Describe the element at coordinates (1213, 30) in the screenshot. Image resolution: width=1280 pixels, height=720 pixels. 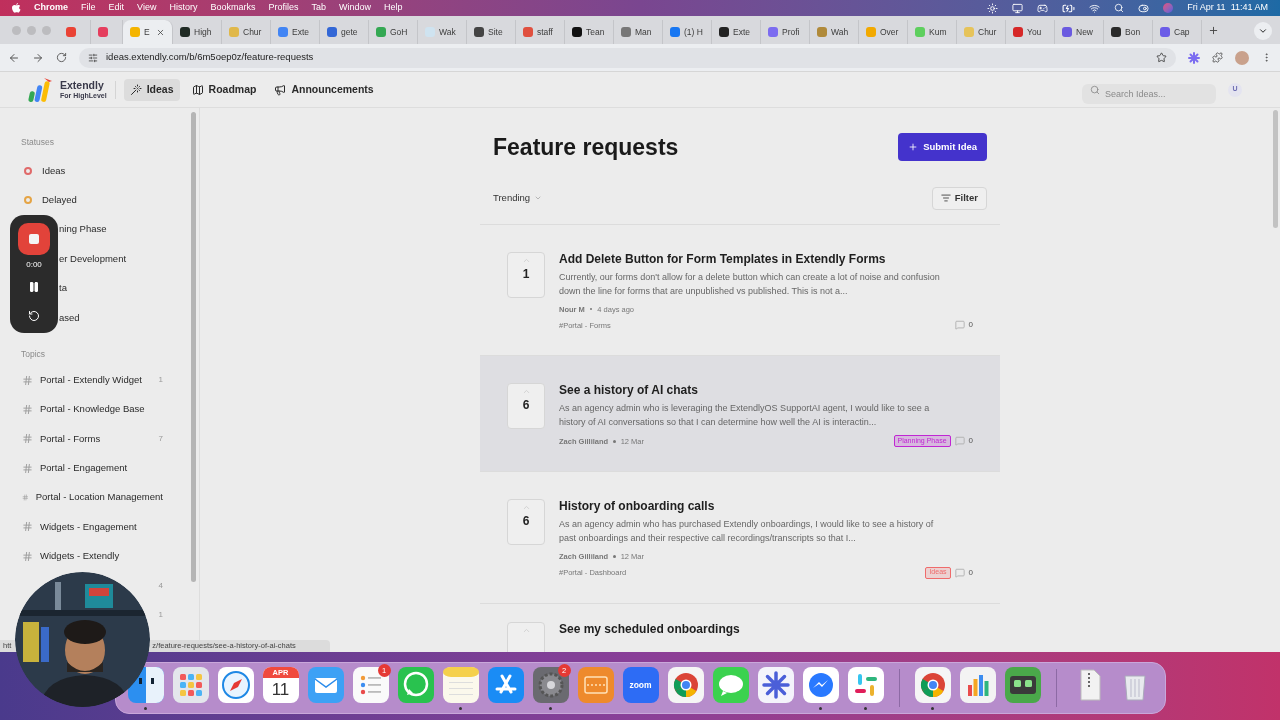
I see `new-tab-icon` at that location.